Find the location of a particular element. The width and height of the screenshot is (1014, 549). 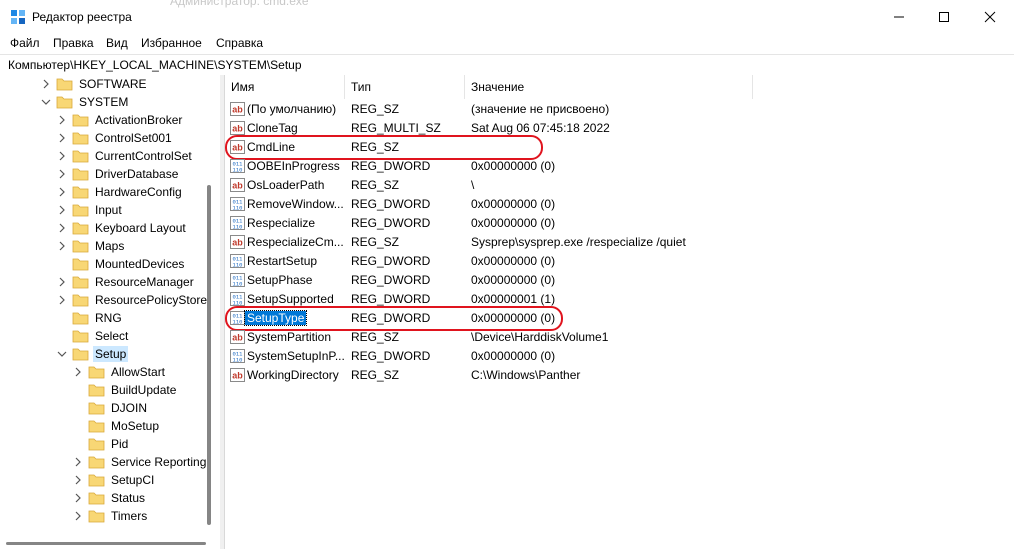

menu-edit: Правка is located at coordinates (73, 43).